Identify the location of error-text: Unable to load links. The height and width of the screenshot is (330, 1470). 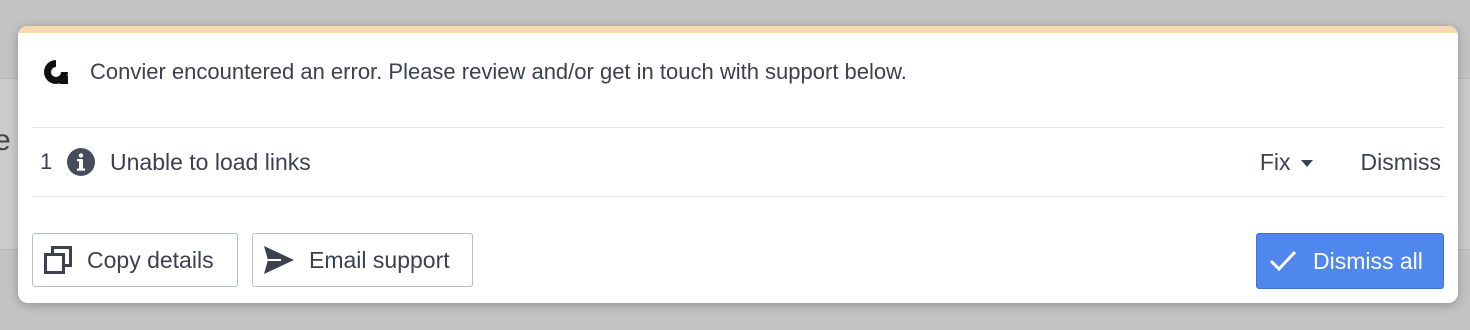
(210, 161).